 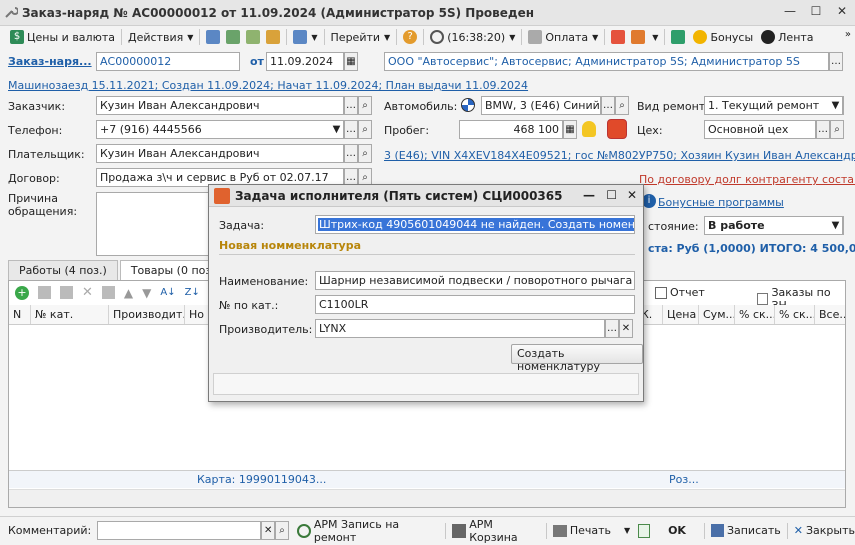 I want to click on shop-field: Основной цех, so click(x=760, y=129).